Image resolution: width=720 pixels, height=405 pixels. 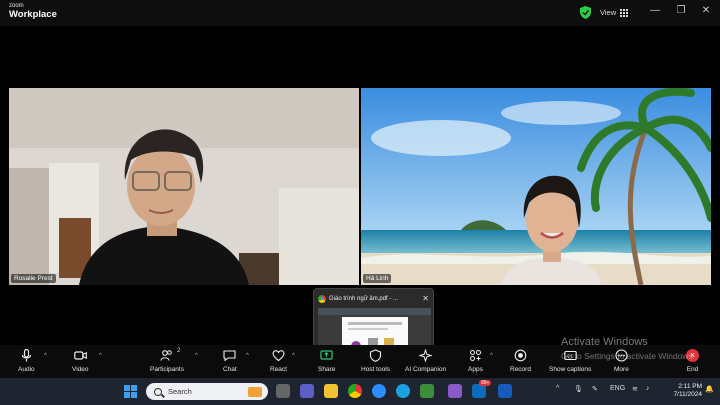 I want to click on participants-count-badge: 2, so click(x=179, y=351).